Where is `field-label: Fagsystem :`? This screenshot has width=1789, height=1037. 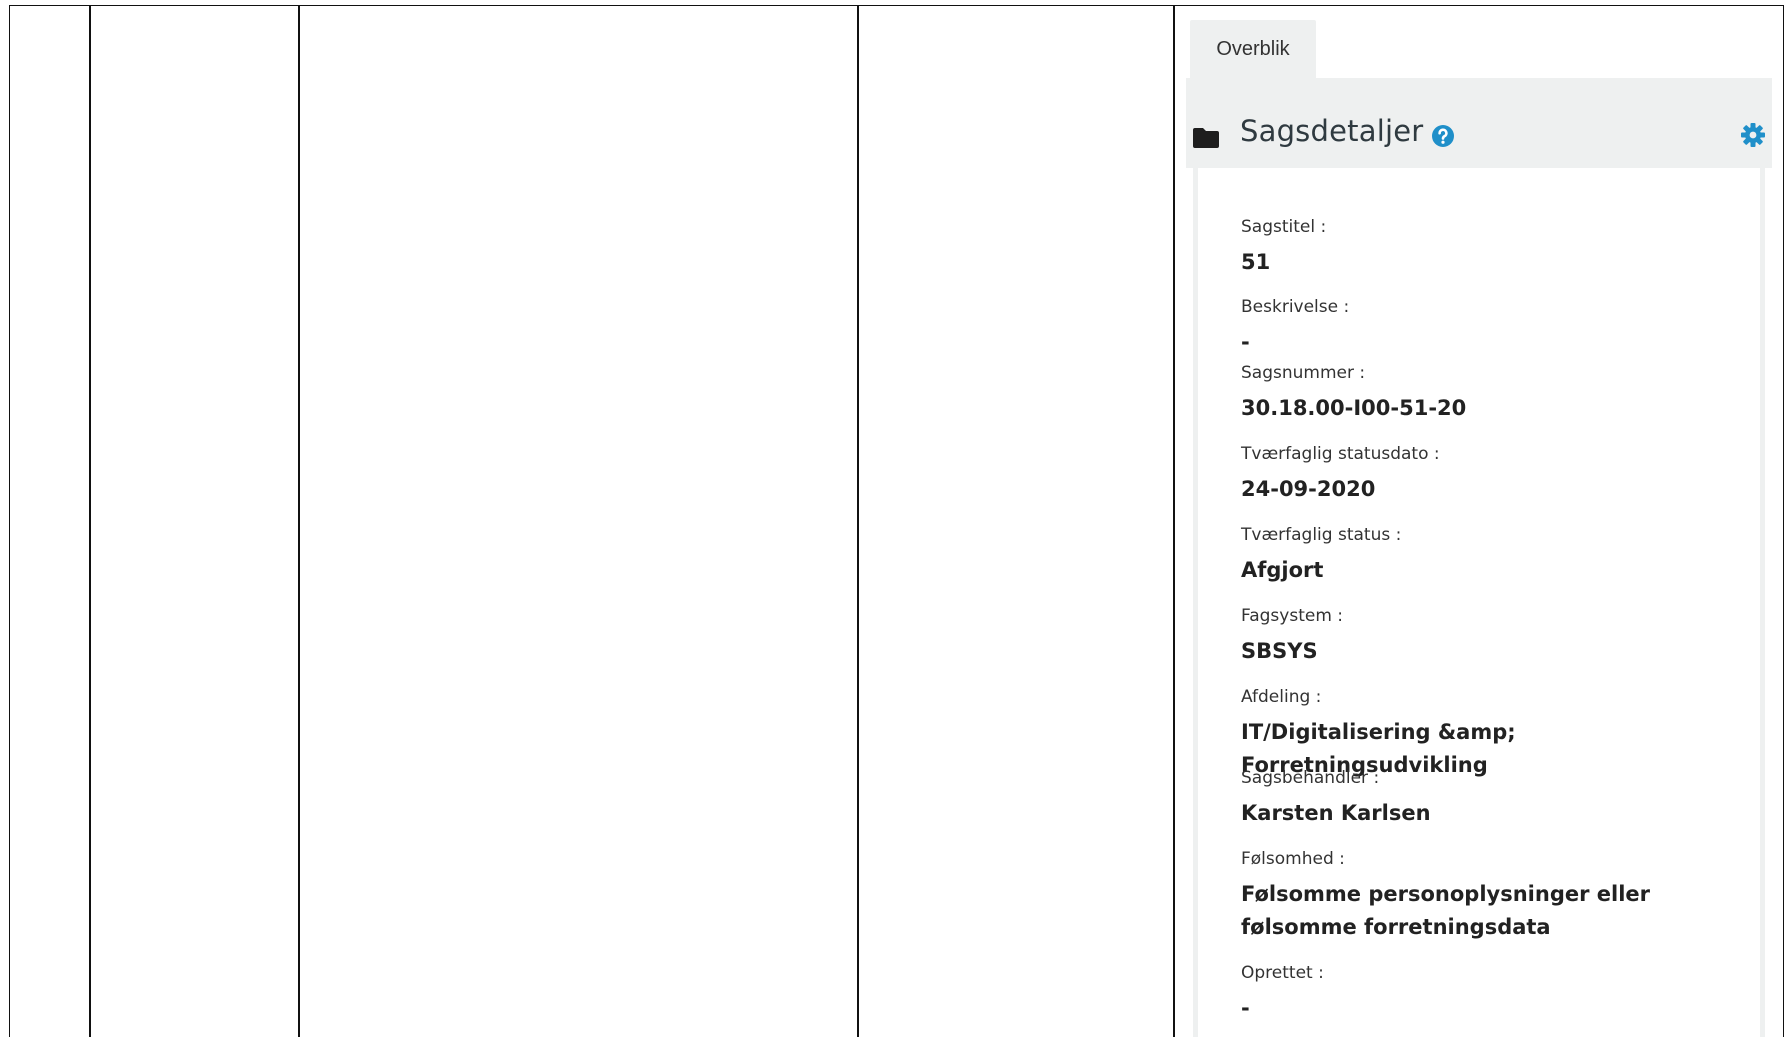
field-label: Fagsystem : is located at coordinates (1292, 616).